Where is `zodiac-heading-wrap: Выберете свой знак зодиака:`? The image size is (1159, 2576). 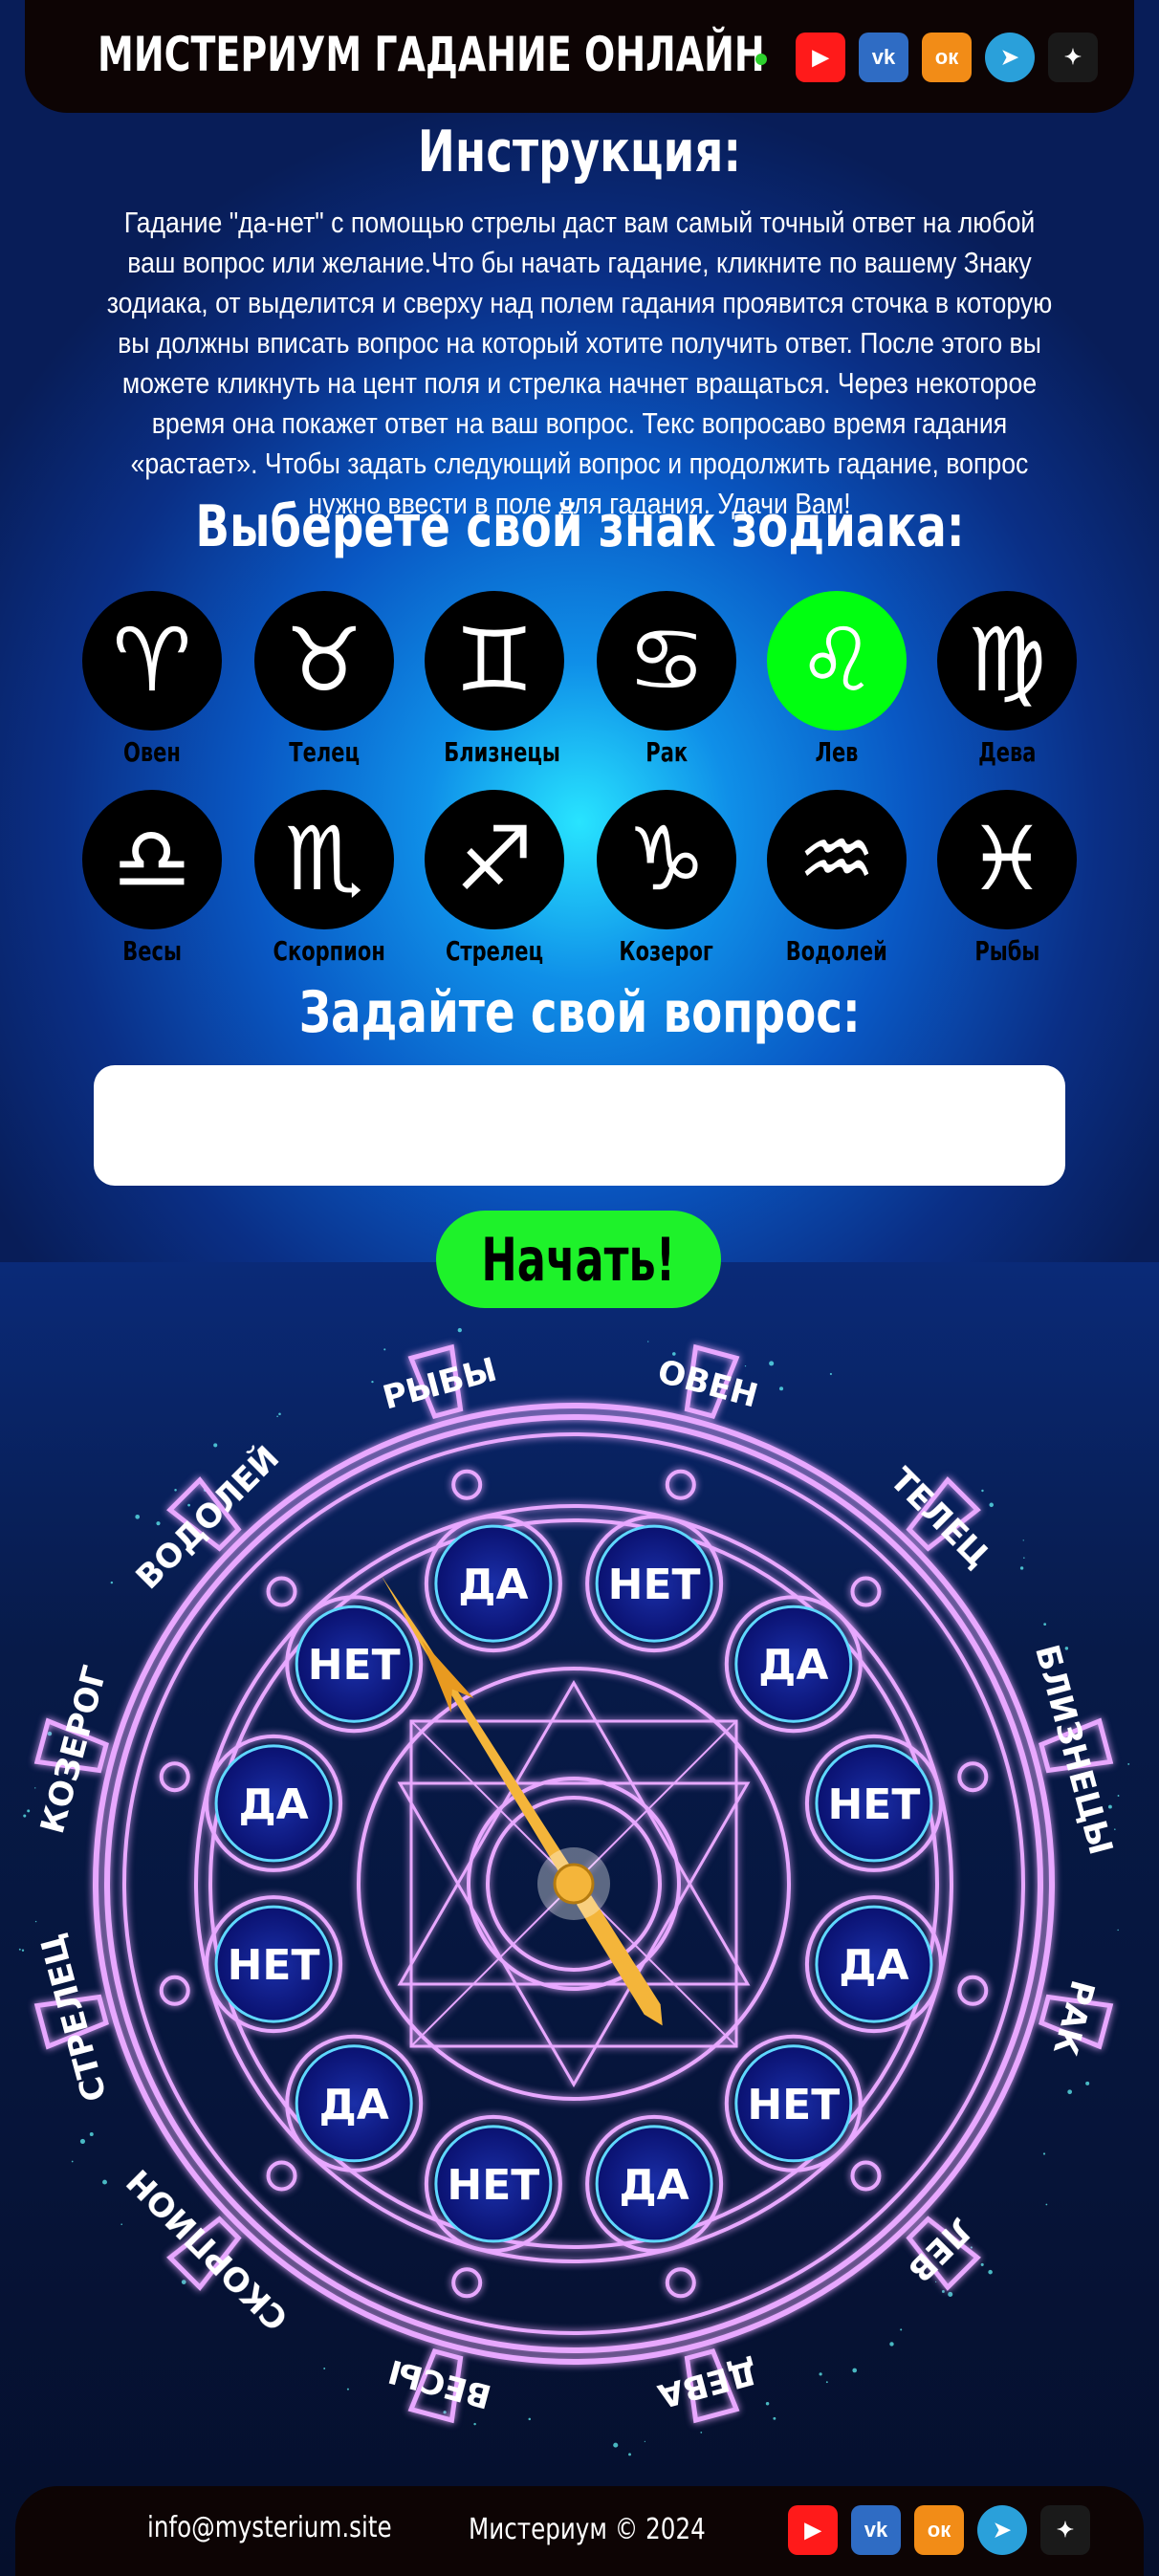 zodiac-heading-wrap: Выберете свой знак зодиака: is located at coordinates (579, 526).